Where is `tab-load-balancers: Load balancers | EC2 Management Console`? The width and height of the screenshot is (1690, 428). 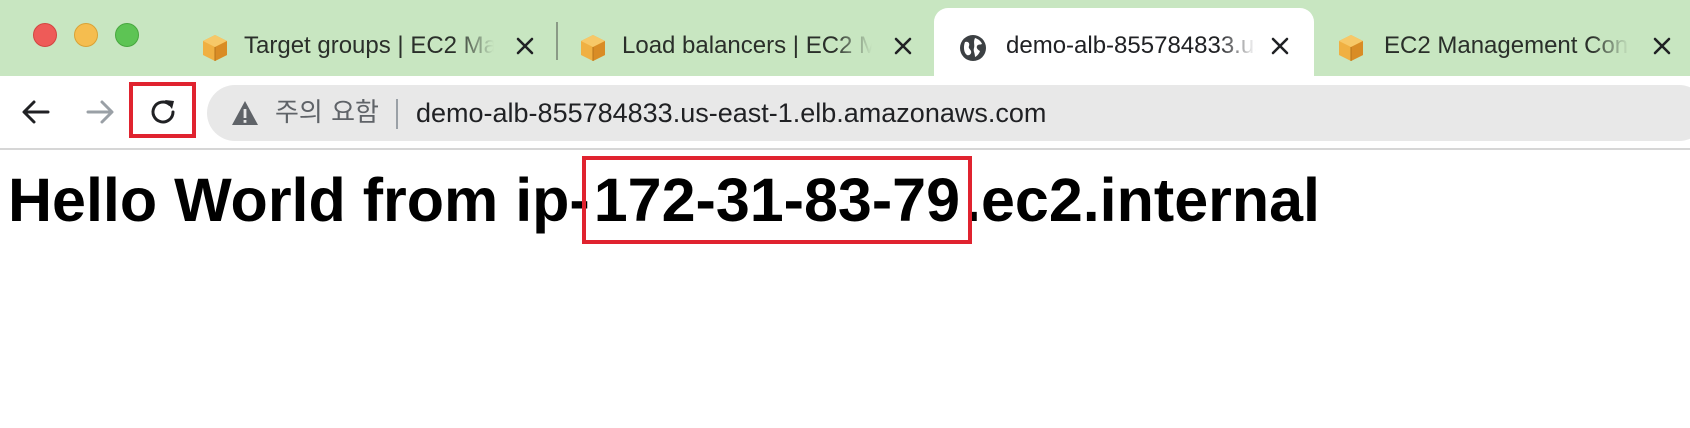
tab-load-balancers: Load balancers | EC2 Management Console is located at coordinates (749, 42).